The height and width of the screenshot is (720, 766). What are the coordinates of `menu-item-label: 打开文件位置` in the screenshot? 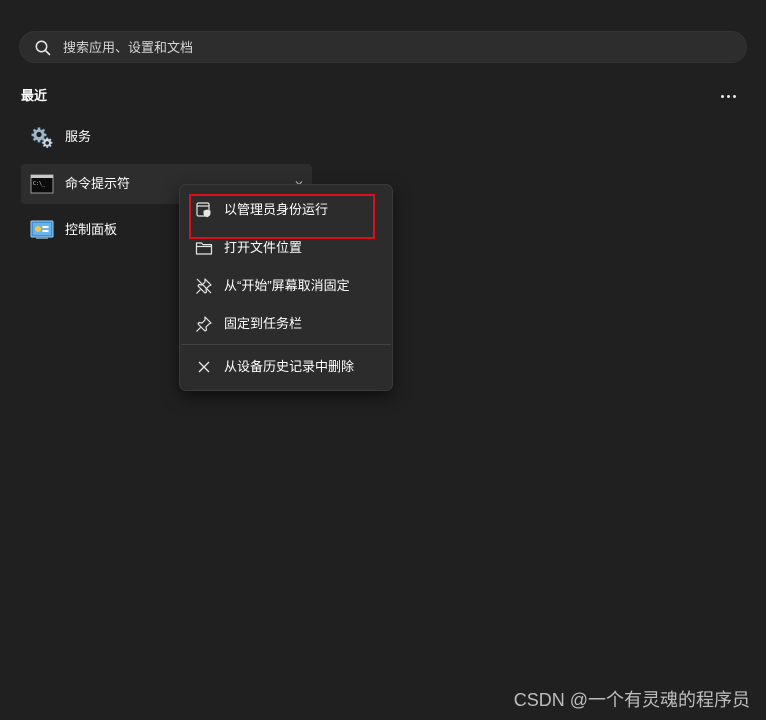 It's located at (263, 247).